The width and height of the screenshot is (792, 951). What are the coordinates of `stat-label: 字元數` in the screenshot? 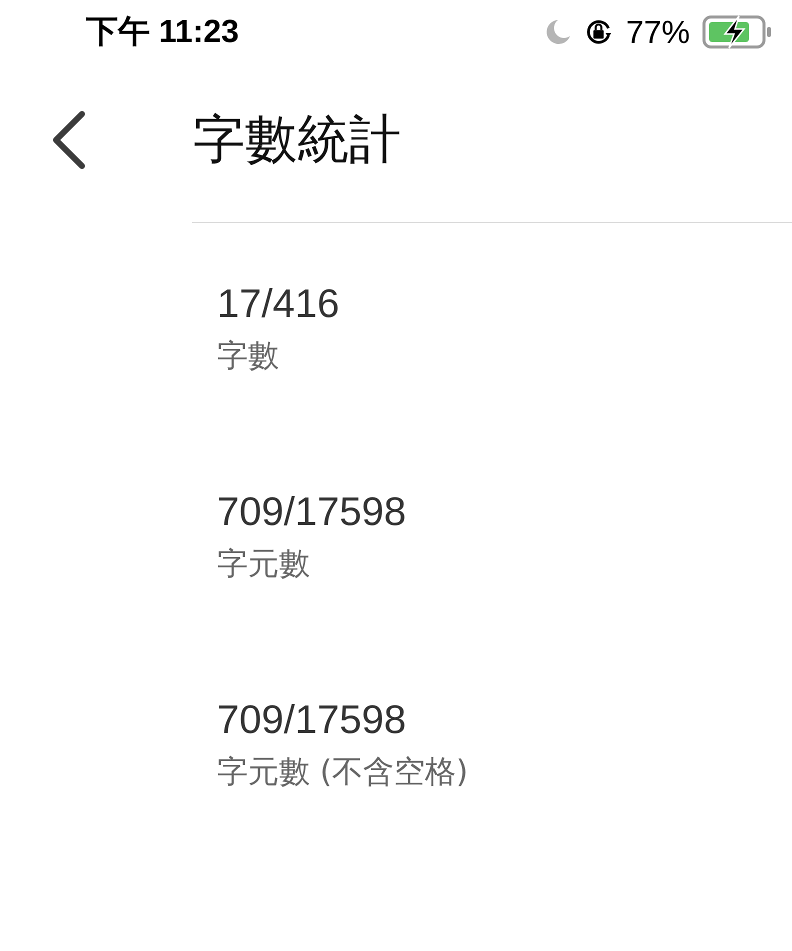 It's located at (263, 564).